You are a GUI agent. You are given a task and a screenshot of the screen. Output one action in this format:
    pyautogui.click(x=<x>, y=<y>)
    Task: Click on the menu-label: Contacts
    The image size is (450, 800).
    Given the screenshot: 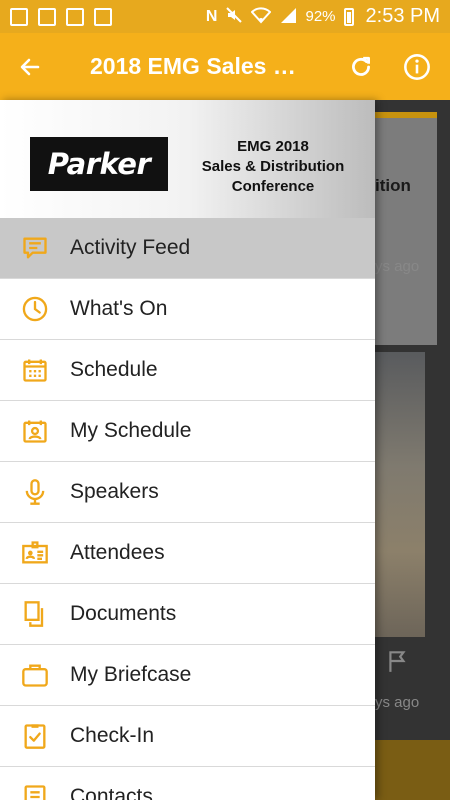 What is the action you would take?
    pyautogui.click(x=111, y=792)
    